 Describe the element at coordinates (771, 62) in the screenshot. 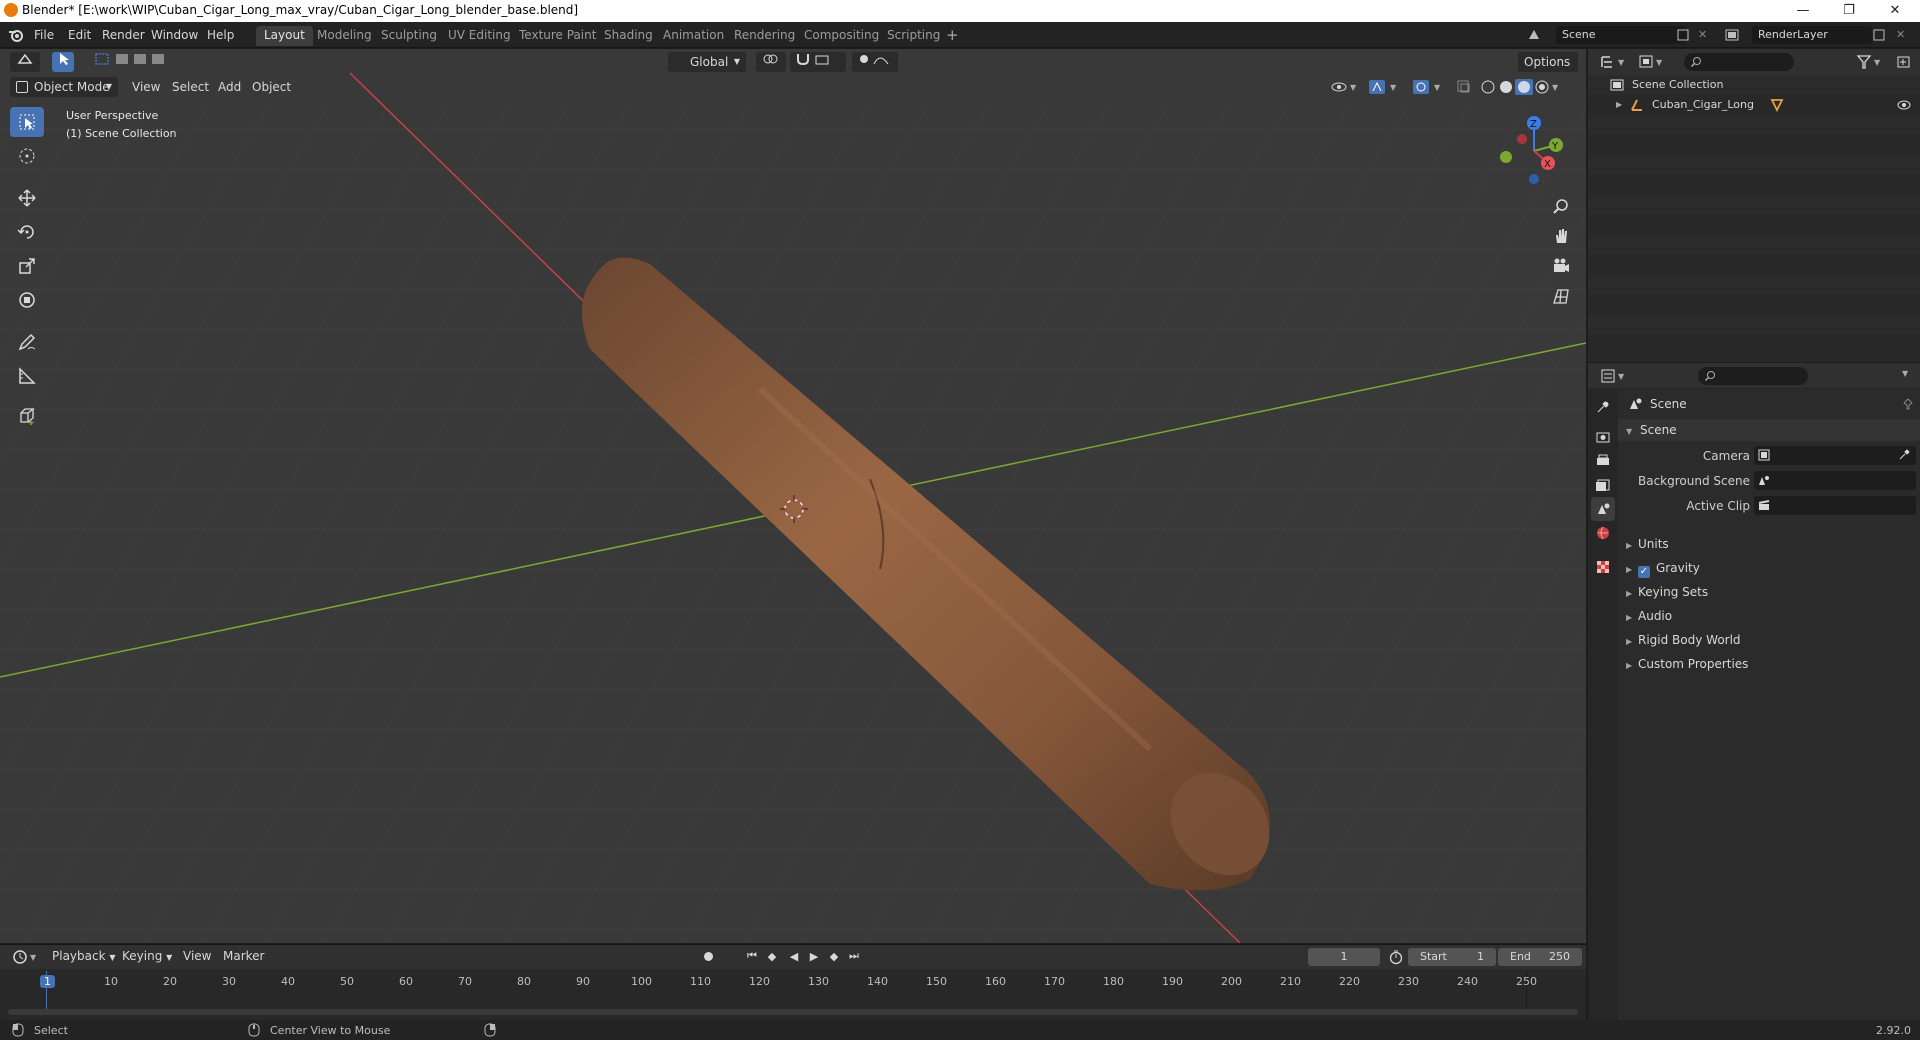

I see `pivot-point-button` at that location.